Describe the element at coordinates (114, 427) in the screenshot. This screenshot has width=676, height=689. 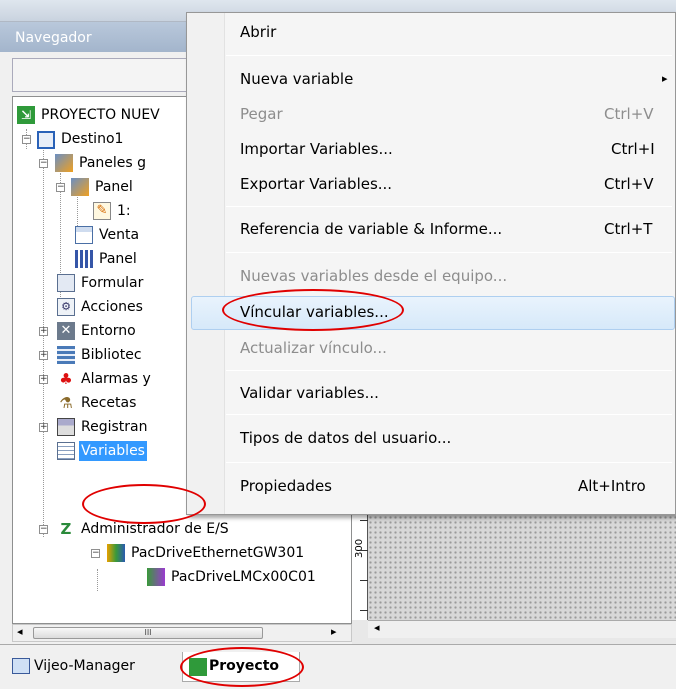
I see `tree-item-label: Registran` at that location.